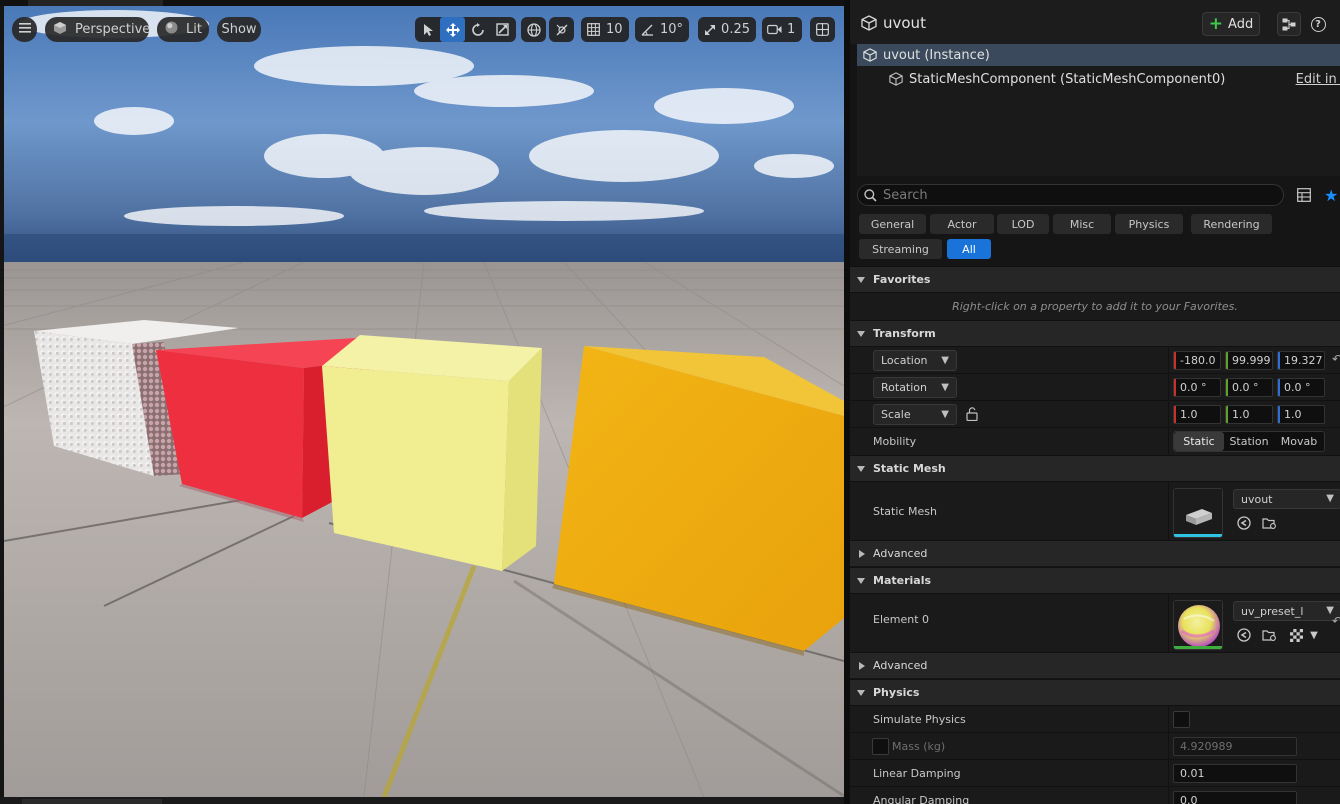 This screenshot has width=1340, height=804. What do you see at coordinates (1314, 635) in the screenshot?
I see `chevron-down-icon: ▼` at bounding box center [1314, 635].